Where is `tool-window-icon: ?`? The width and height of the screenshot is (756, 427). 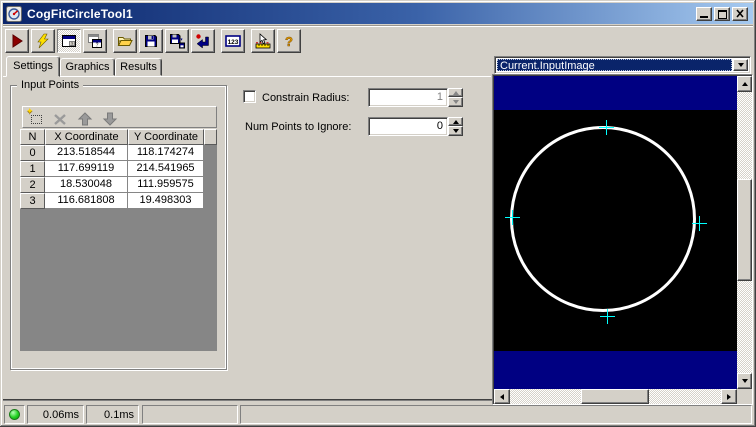
tool-window-icon: ? is located at coordinates (69, 41).